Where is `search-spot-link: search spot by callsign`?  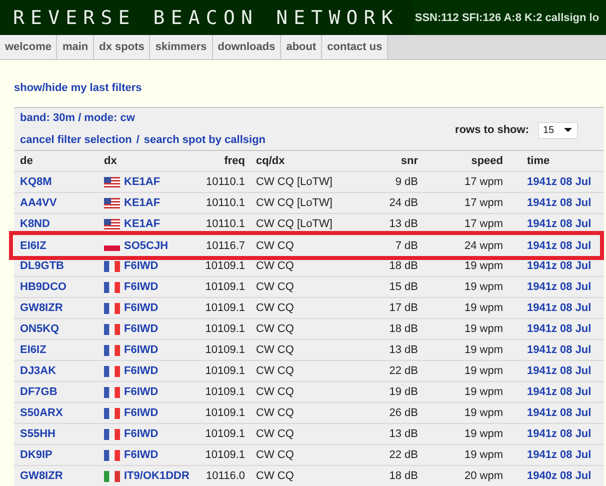 search-spot-link: search spot by callsign is located at coordinates (205, 140).